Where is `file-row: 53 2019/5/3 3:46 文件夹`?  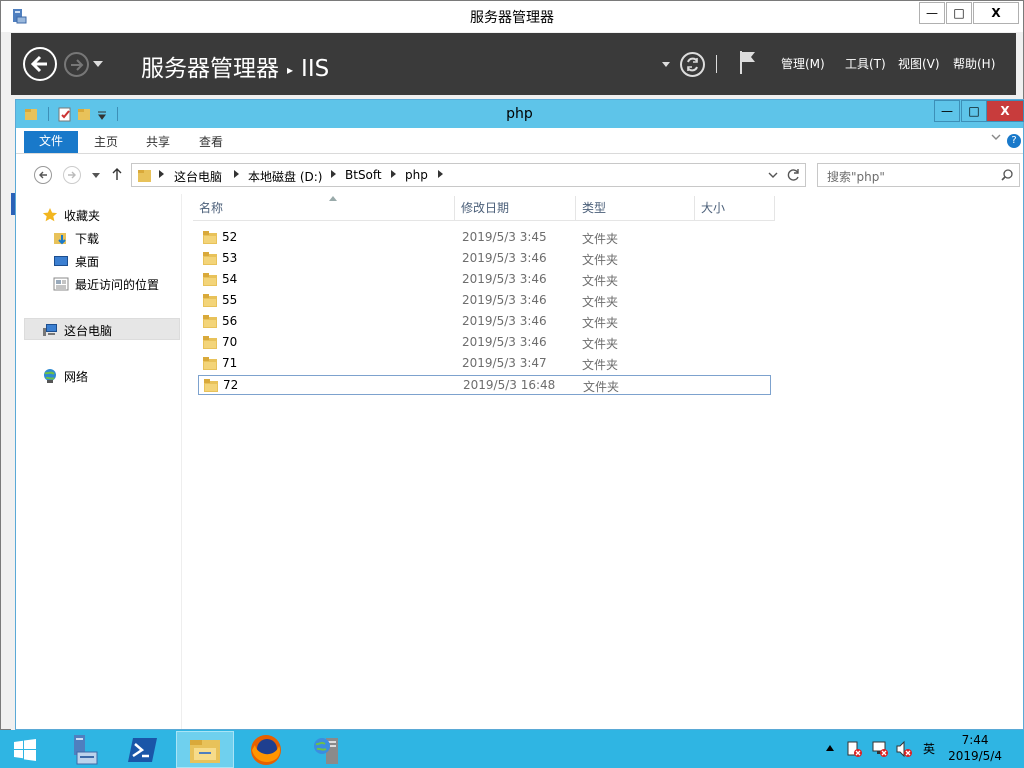 file-row: 53 2019/5/3 3:46 文件夹 is located at coordinates (484, 259).